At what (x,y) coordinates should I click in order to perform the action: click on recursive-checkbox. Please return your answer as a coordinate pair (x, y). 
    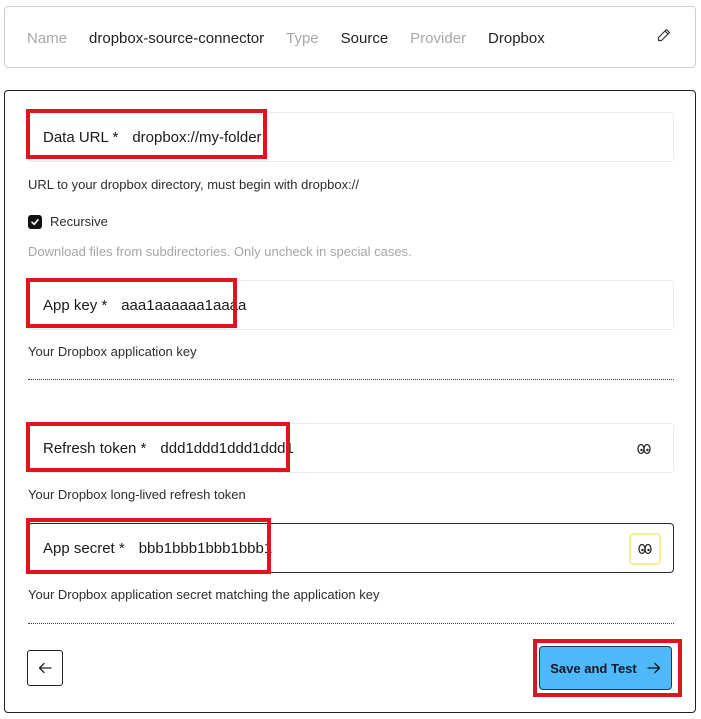
    Looking at the image, I should click on (35, 221).